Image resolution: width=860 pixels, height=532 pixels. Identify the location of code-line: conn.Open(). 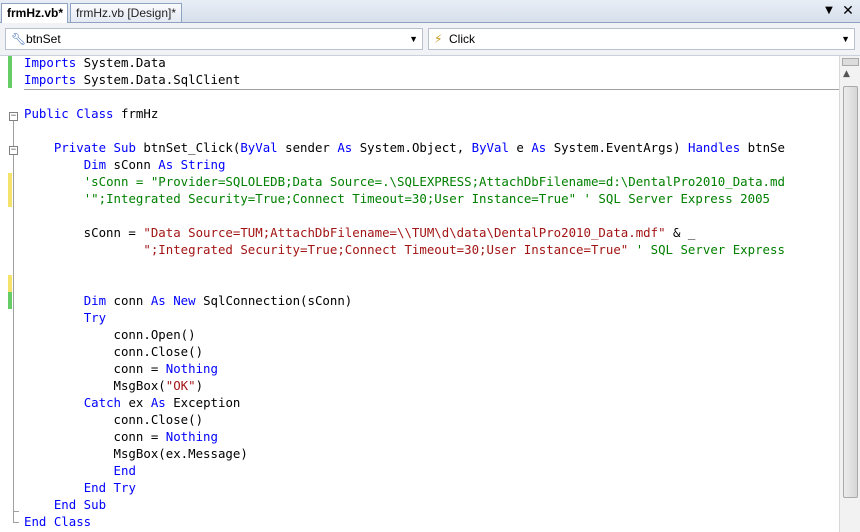
(110, 334).